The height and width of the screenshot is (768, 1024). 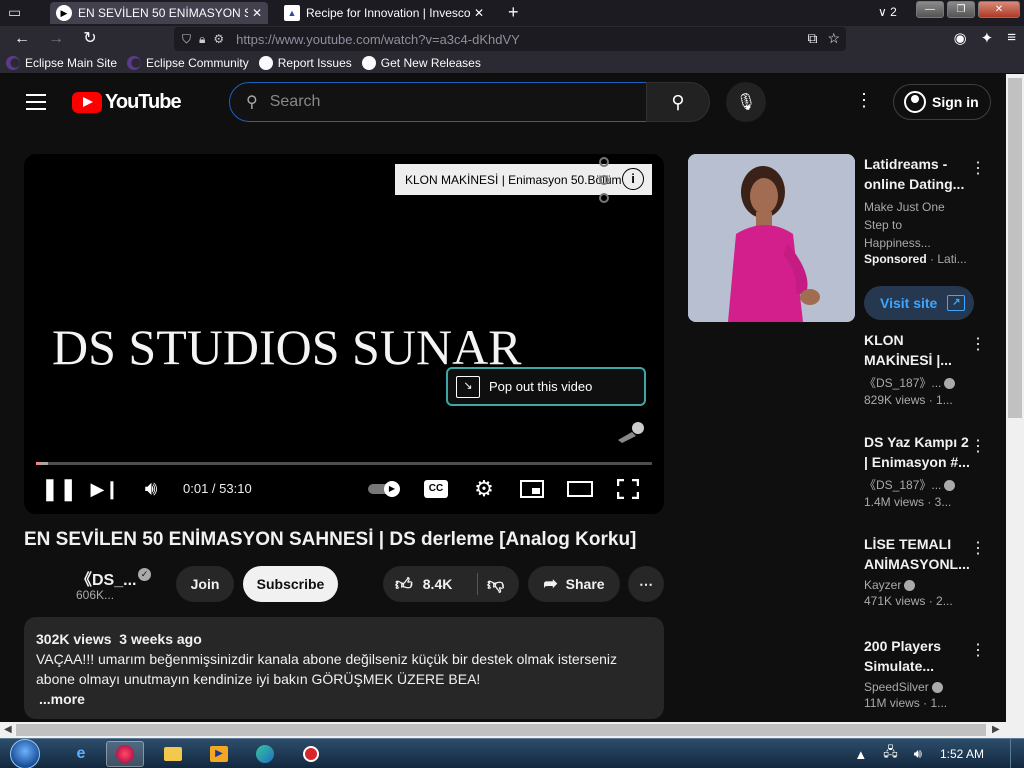 I want to click on fullscreen-icon, so click(x=628, y=489).